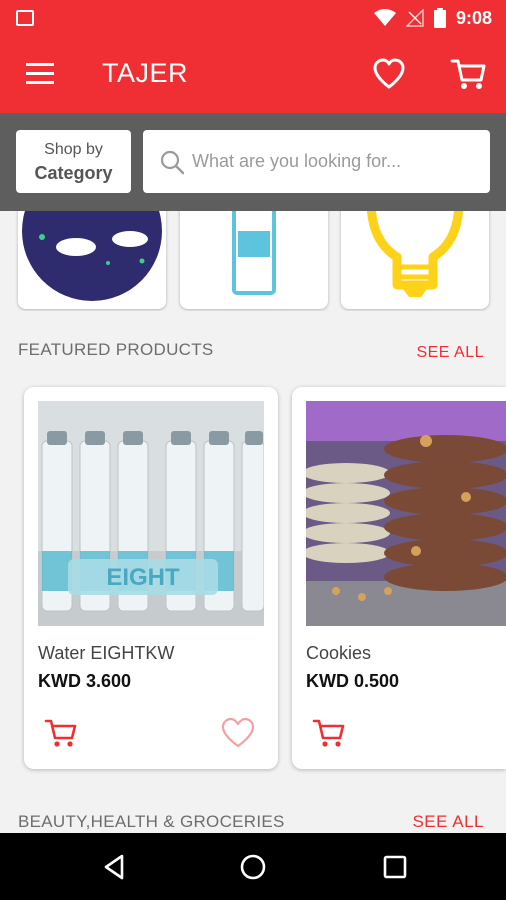 This screenshot has width=506, height=900. I want to click on back-icon, so click(115, 867).